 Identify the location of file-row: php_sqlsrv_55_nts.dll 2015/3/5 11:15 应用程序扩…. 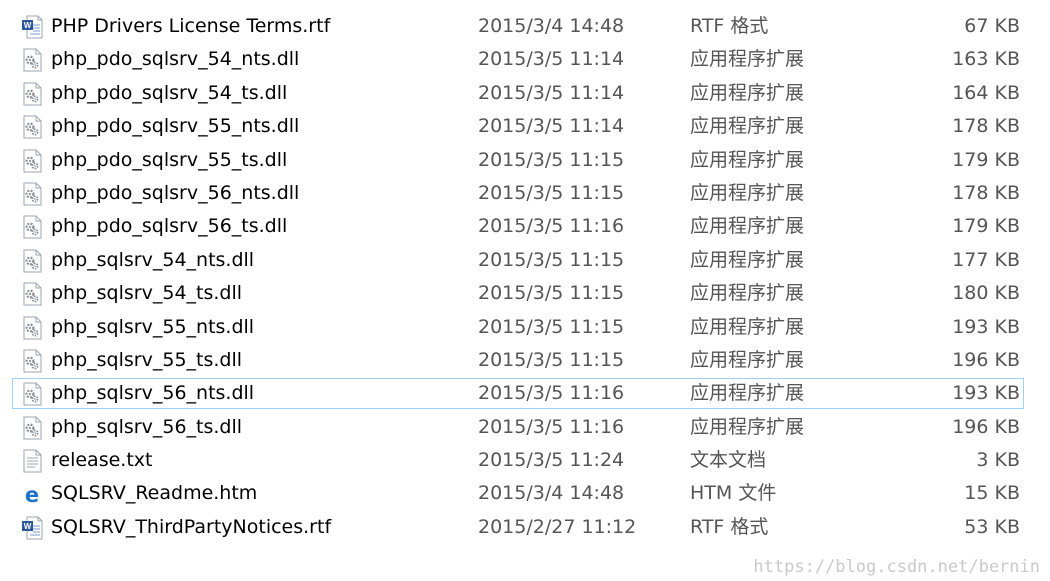
(525, 327).